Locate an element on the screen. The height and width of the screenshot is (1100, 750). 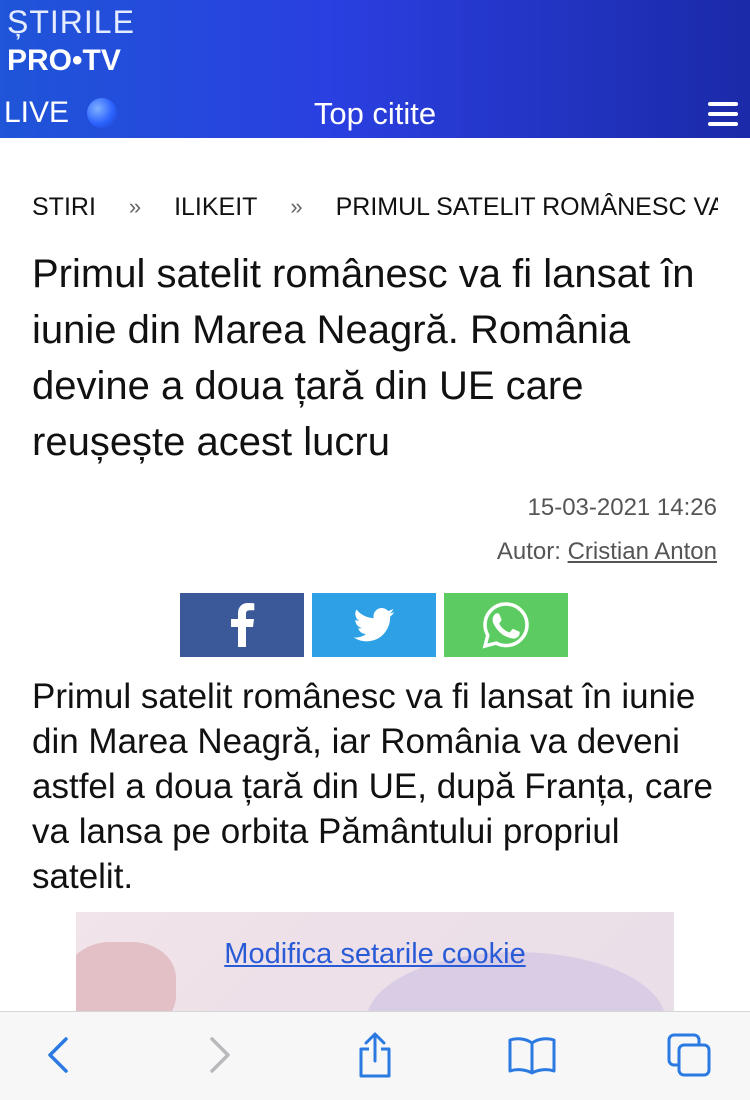
share-icon is located at coordinates (375, 1055).